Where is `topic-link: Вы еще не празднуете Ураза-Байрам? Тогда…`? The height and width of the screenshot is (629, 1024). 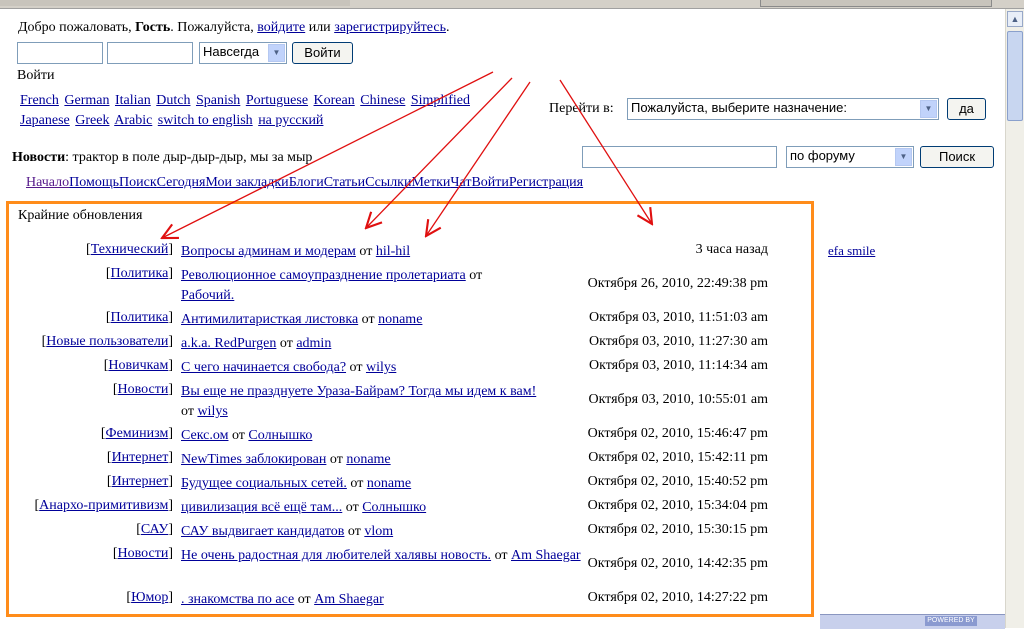 topic-link: Вы еще не празднуете Ураза-Байрам? Тогда… is located at coordinates (358, 391).